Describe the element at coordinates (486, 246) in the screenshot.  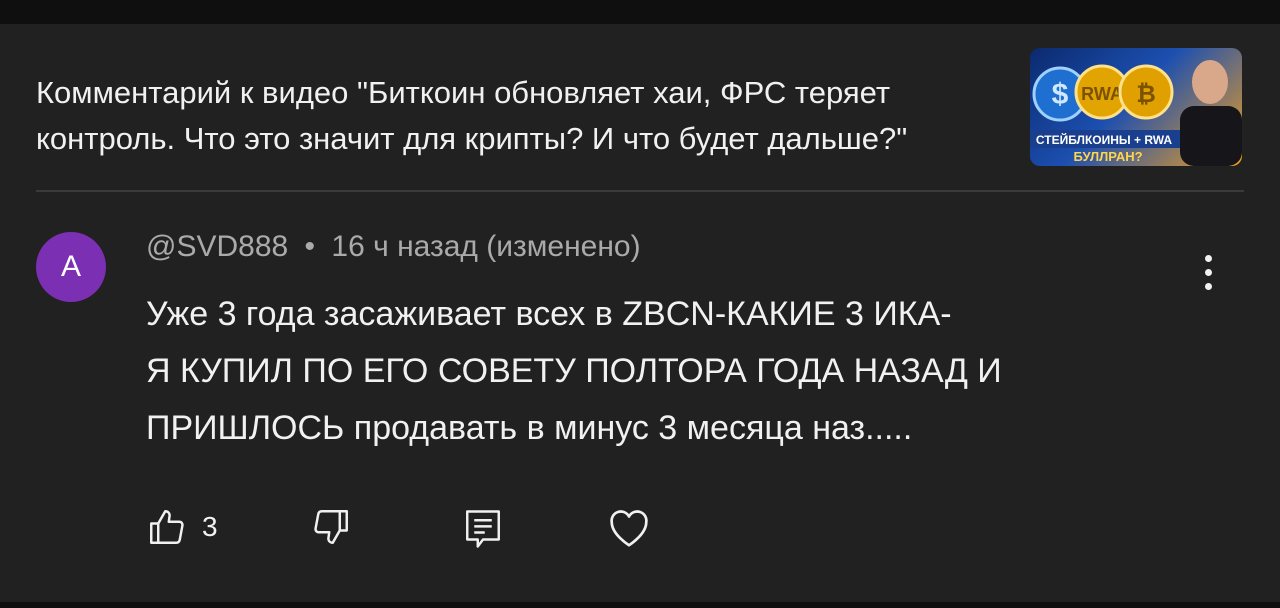
I see `comment-time: 16 ч назад (изменено)` at that location.